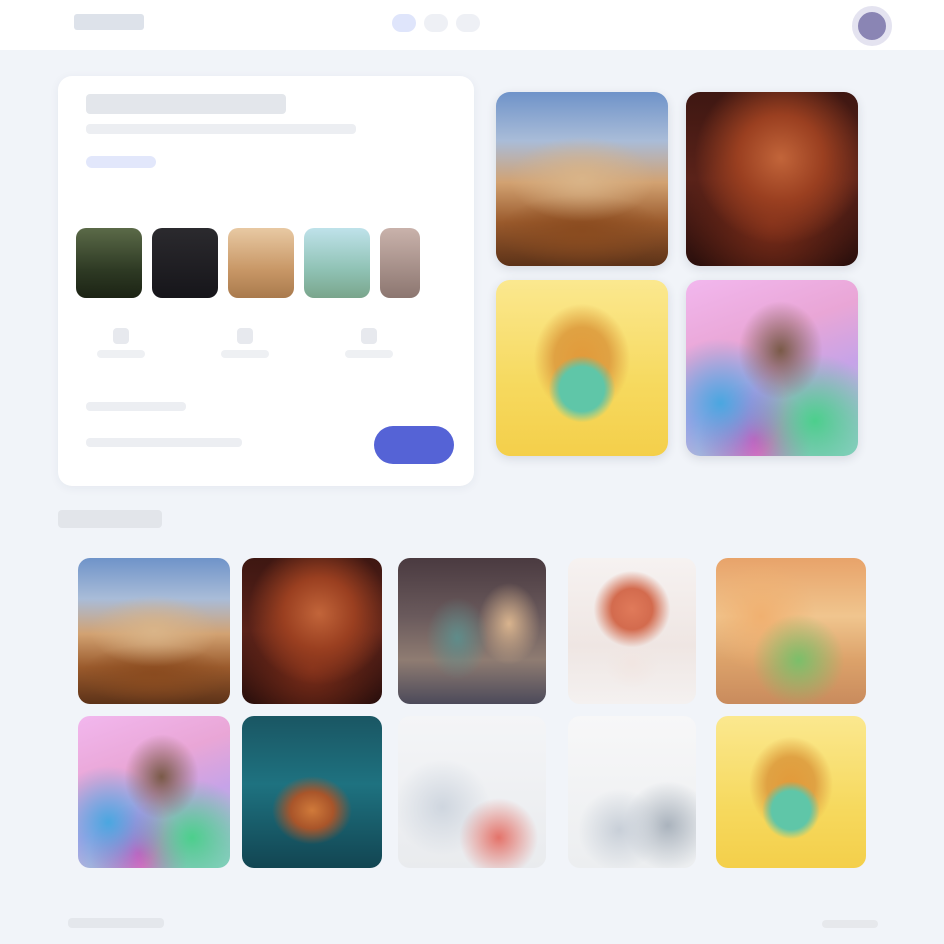 The width and height of the screenshot is (944, 944). What do you see at coordinates (369, 354) in the screenshot?
I see `option-3-label` at bounding box center [369, 354].